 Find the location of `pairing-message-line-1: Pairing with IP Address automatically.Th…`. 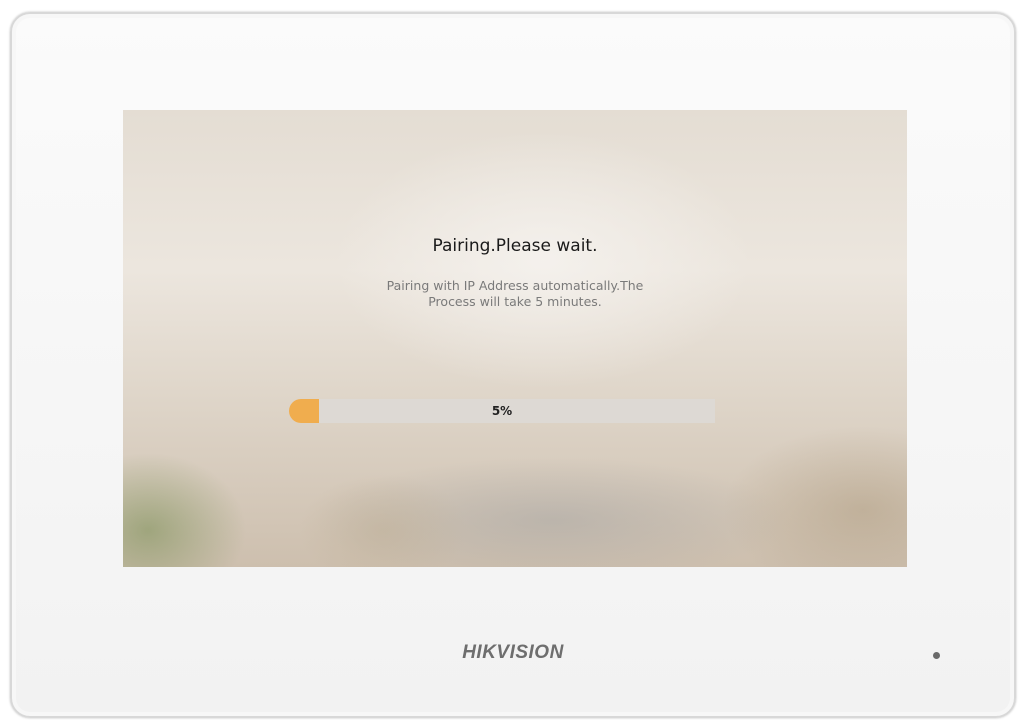

pairing-message-line-1: Pairing with IP Address automatically.Th… is located at coordinates (515, 285).